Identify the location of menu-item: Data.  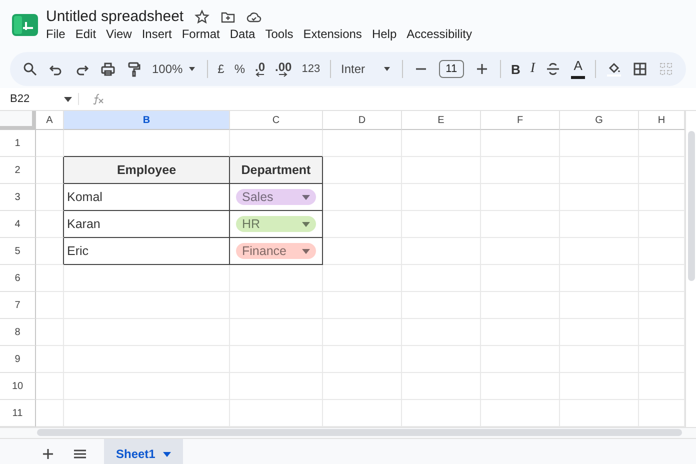
(242, 34).